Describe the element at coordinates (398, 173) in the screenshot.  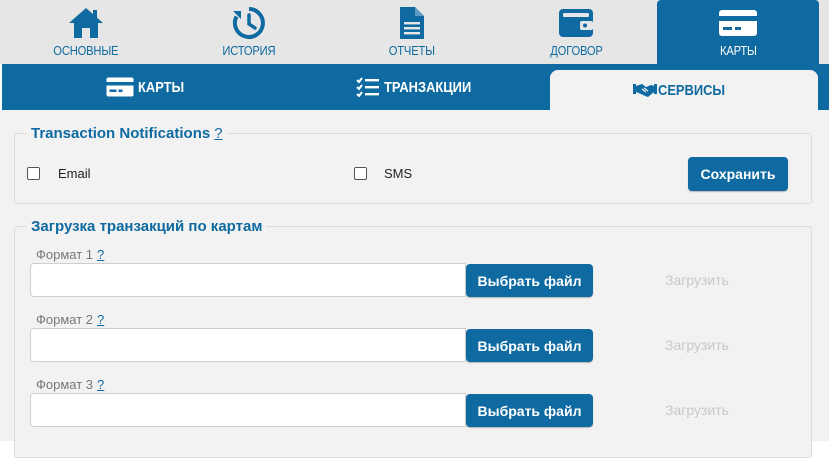
I see `sms-label: SMS` at that location.